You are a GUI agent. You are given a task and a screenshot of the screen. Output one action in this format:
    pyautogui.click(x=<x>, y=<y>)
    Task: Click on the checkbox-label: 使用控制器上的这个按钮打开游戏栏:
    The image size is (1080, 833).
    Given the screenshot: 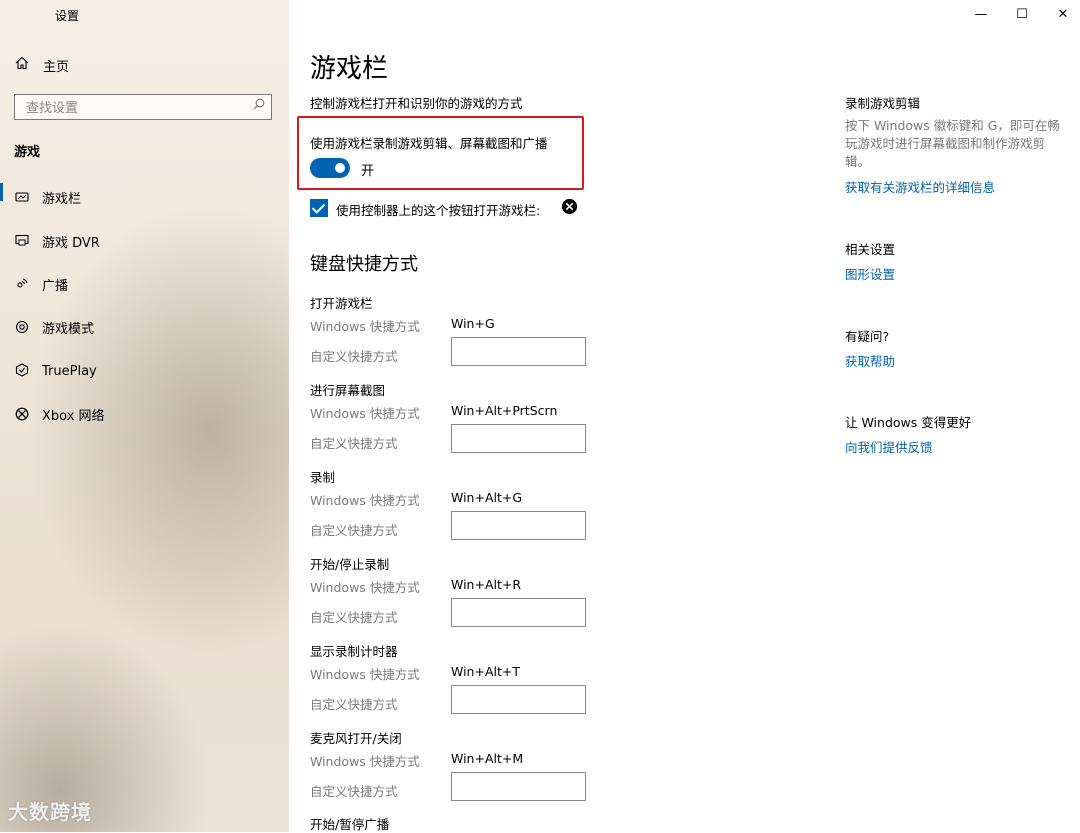 What is the action you would take?
    pyautogui.click(x=438, y=210)
    